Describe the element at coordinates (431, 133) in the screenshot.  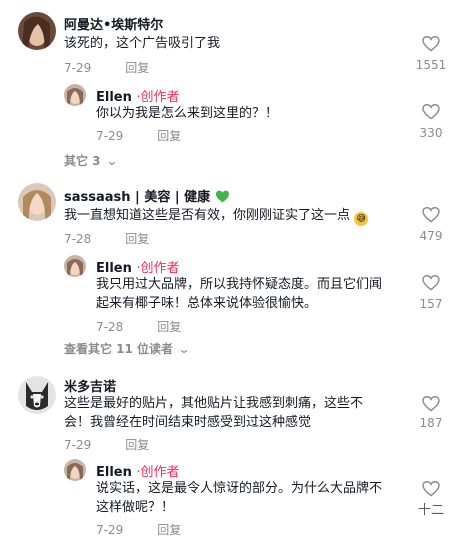
I see `like-count: 330` at that location.